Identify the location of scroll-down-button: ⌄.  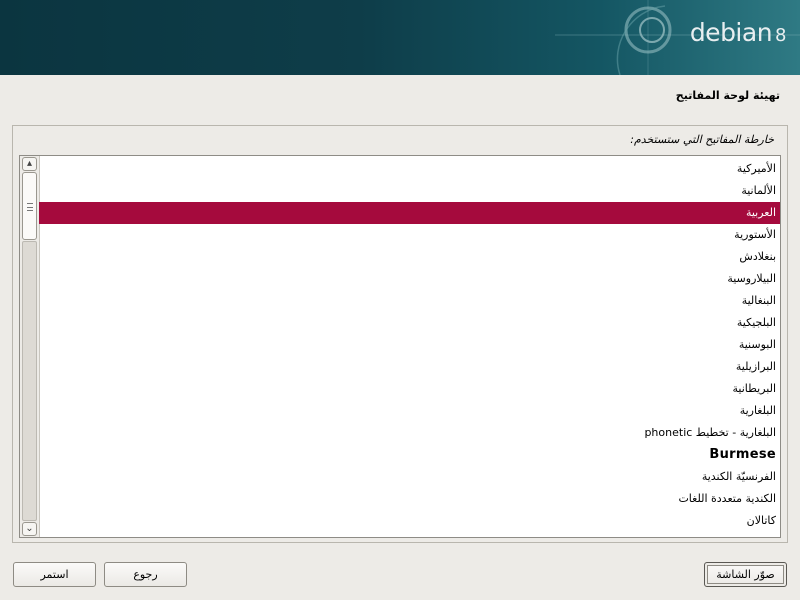
(29, 529).